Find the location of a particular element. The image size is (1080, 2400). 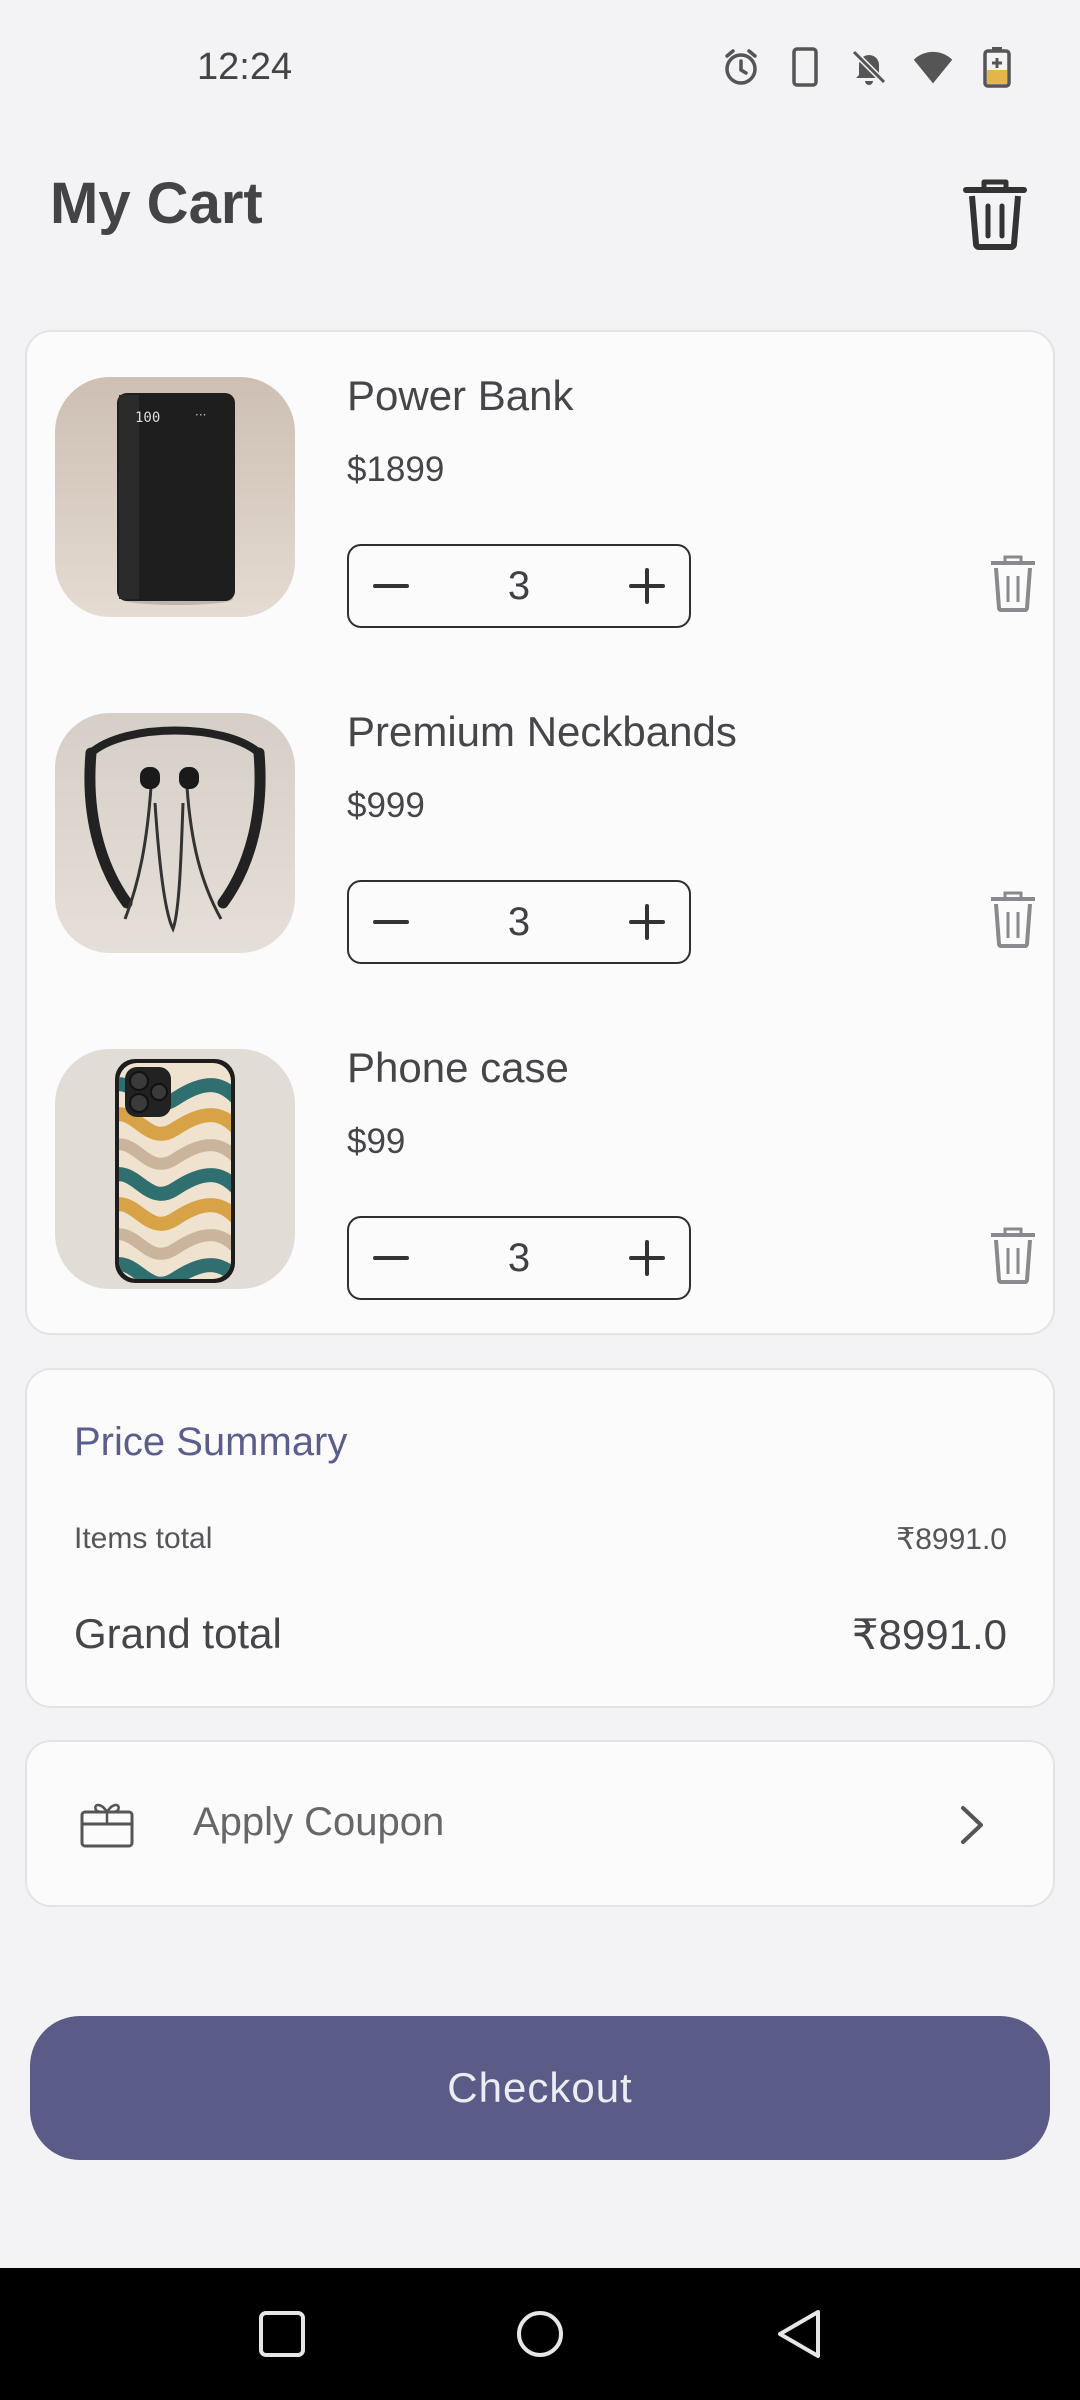

cart-item: 100 ··· Power Bank $1899 3 is located at coordinates (542, 480).